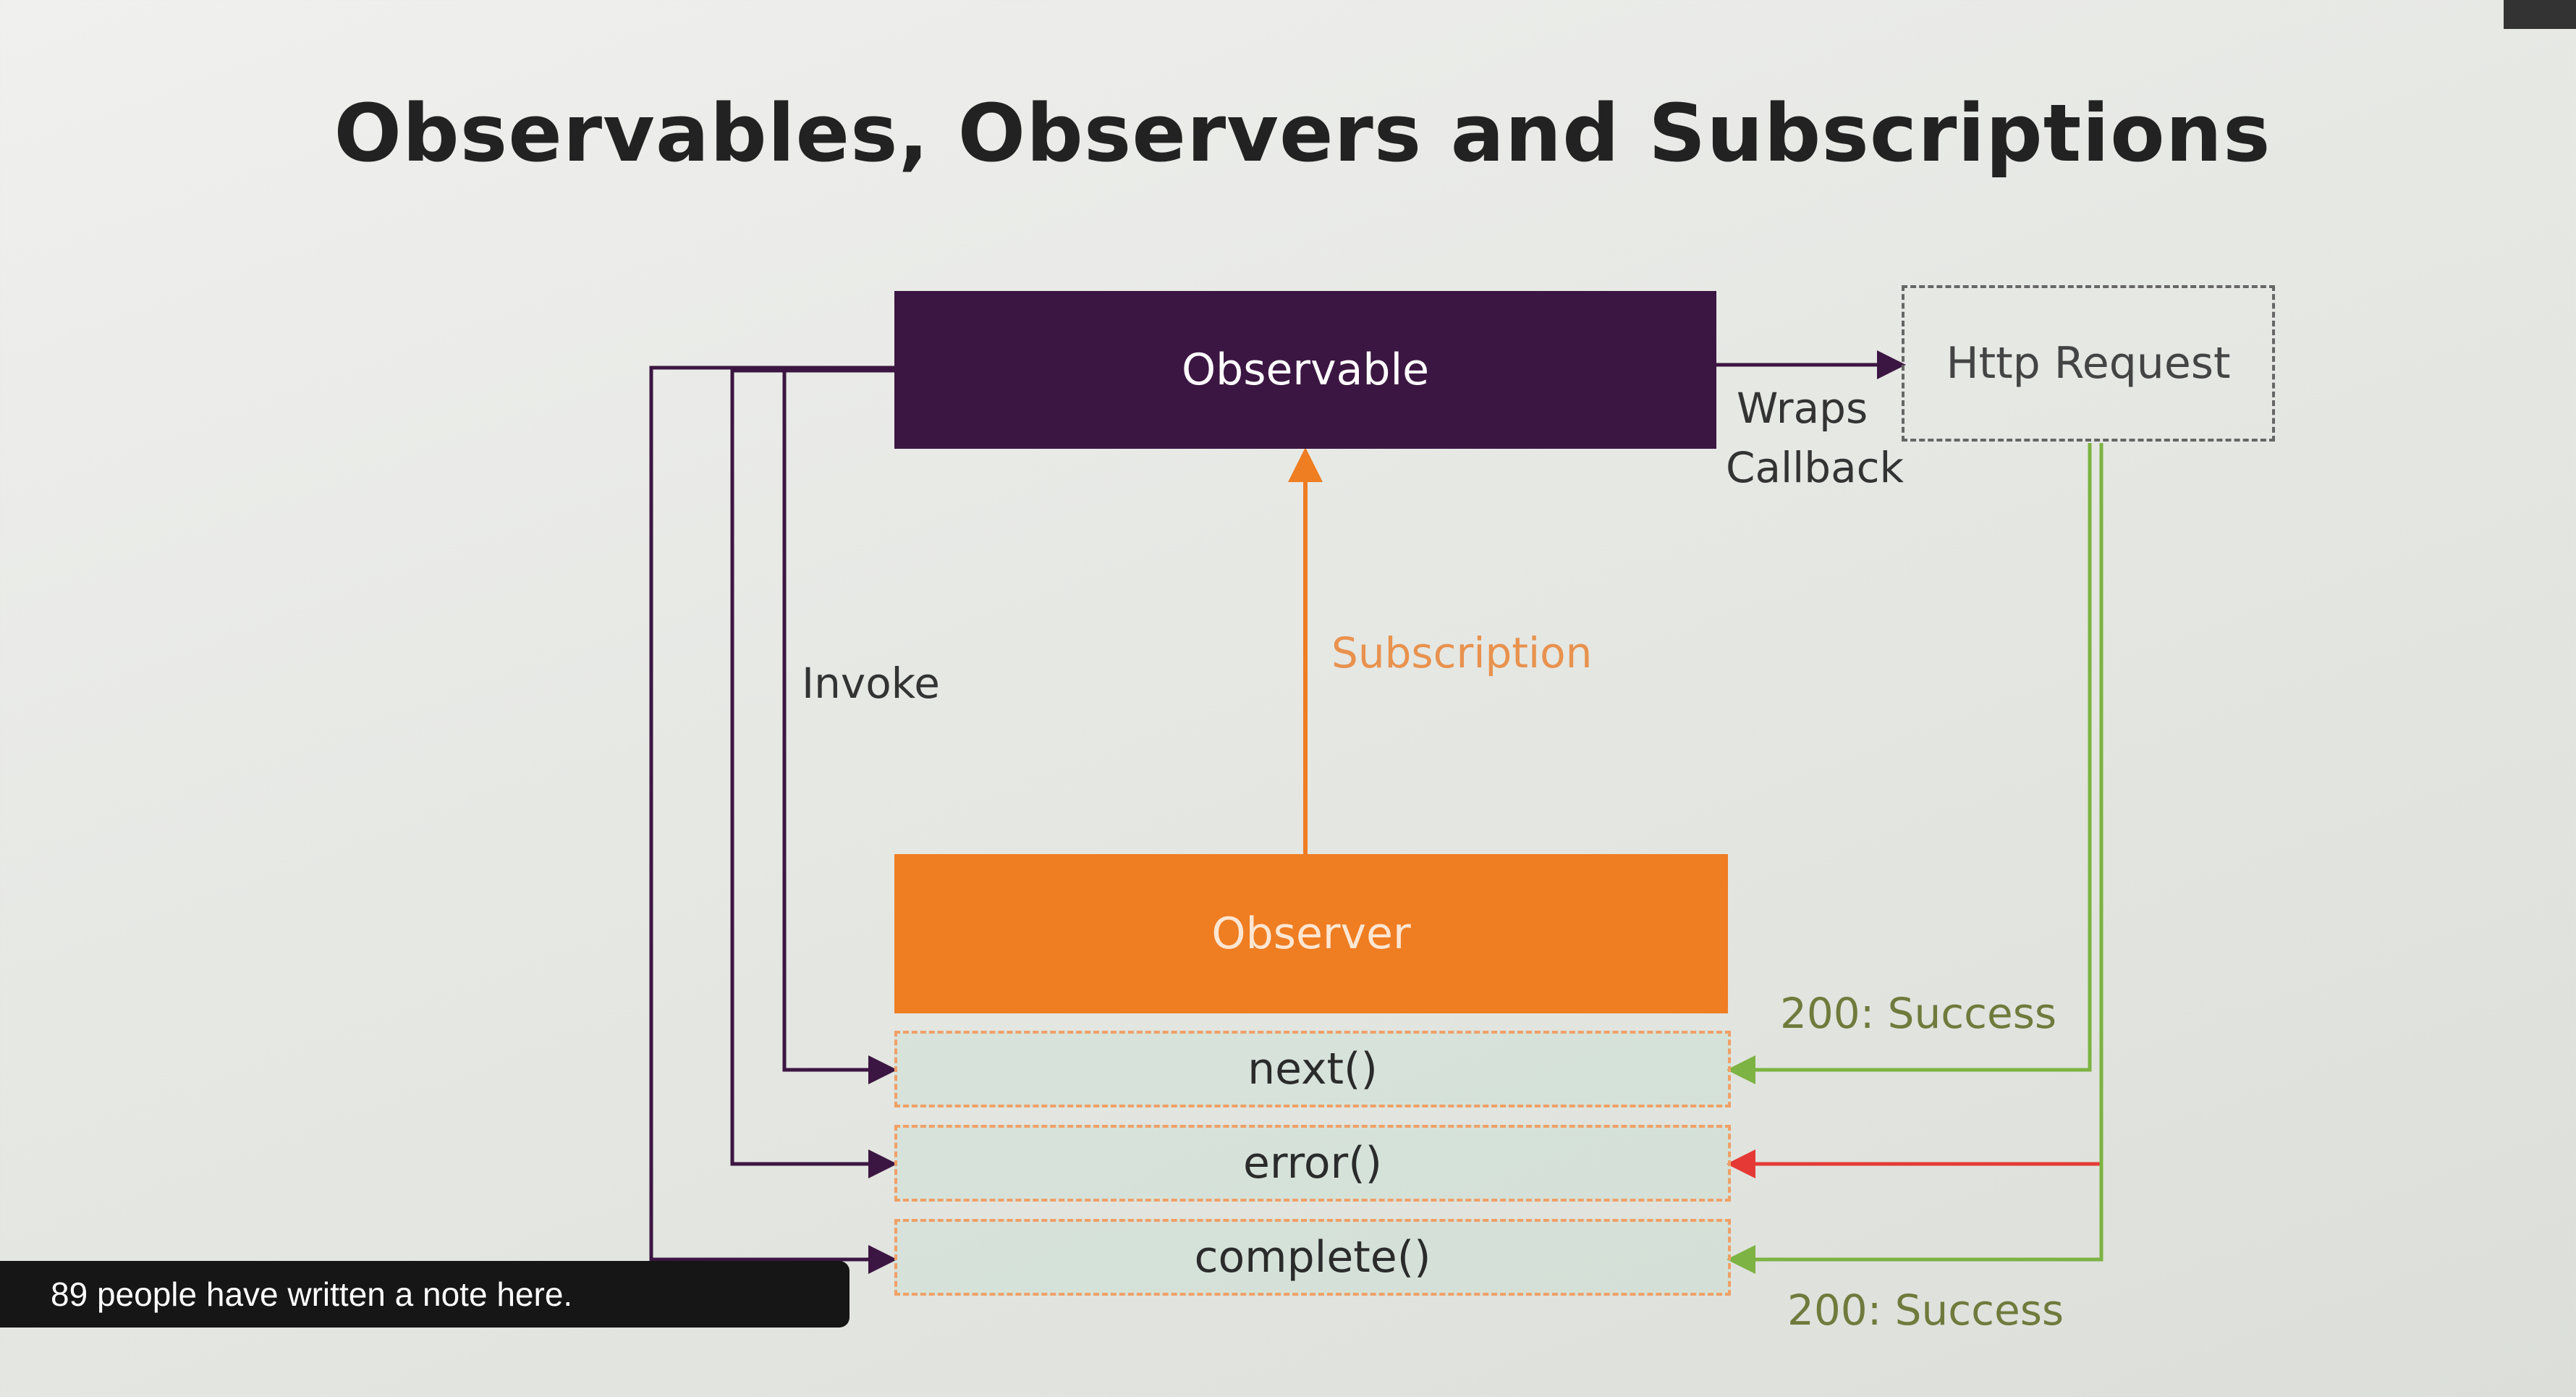 The width and height of the screenshot is (2576, 1397). I want to click on invoke-label: Invoke, so click(871, 683).